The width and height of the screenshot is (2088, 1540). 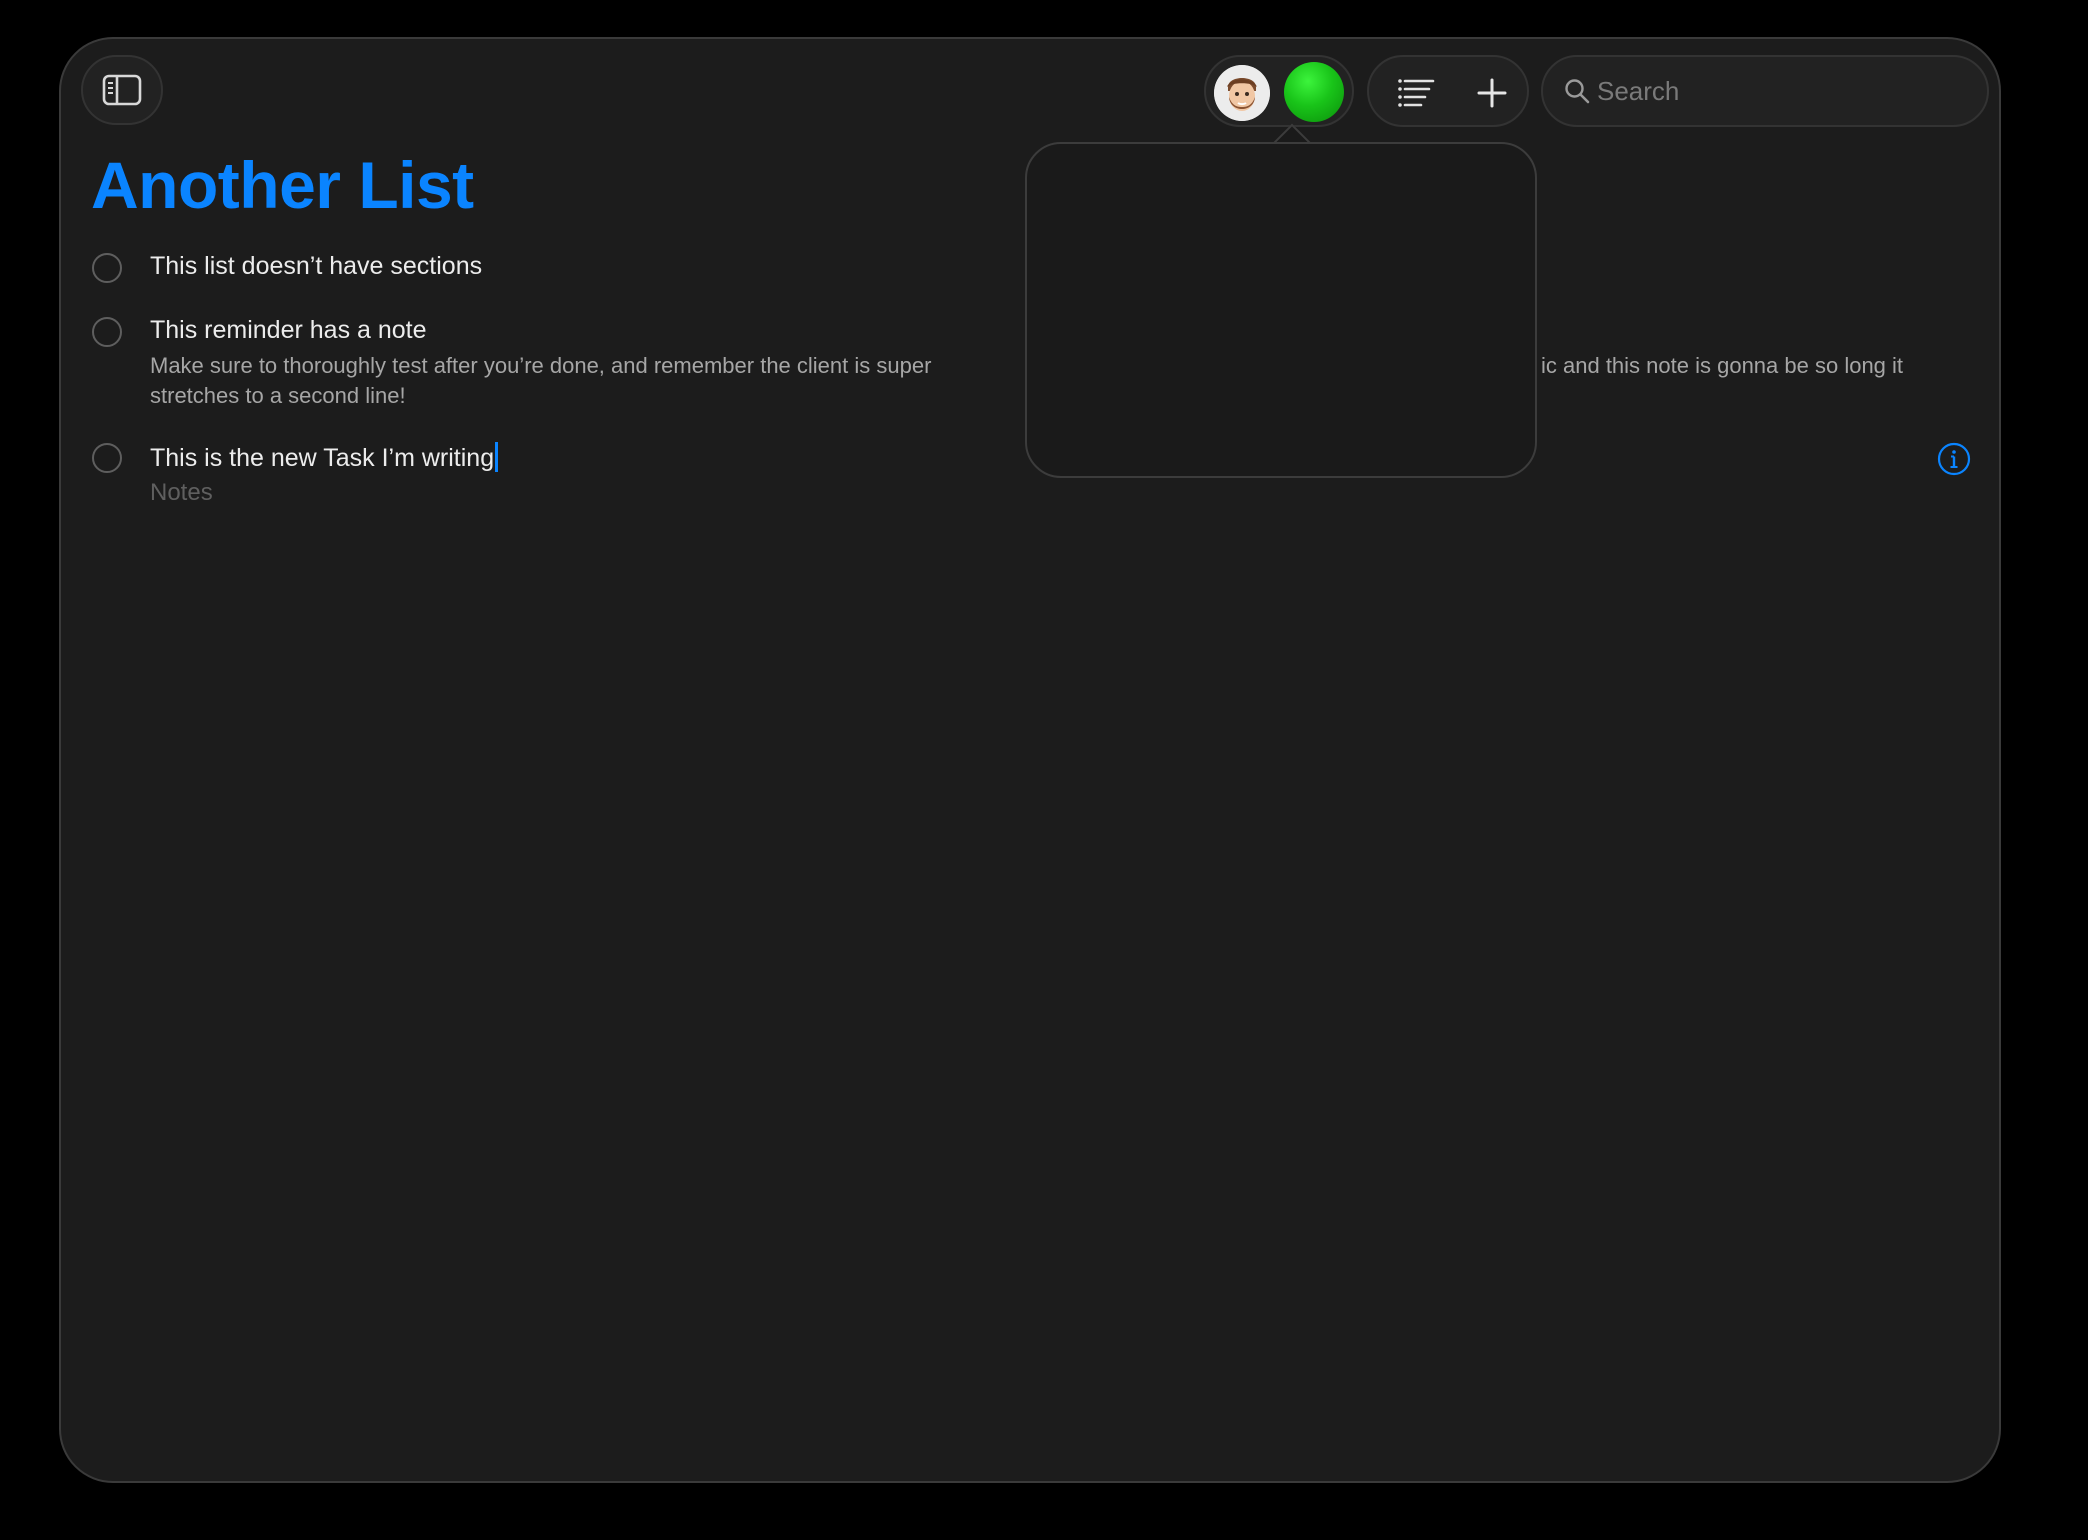 What do you see at coordinates (316, 266) in the screenshot?
I see `task-title: This list doesn’t have sections` at bounding box center [316, 266].